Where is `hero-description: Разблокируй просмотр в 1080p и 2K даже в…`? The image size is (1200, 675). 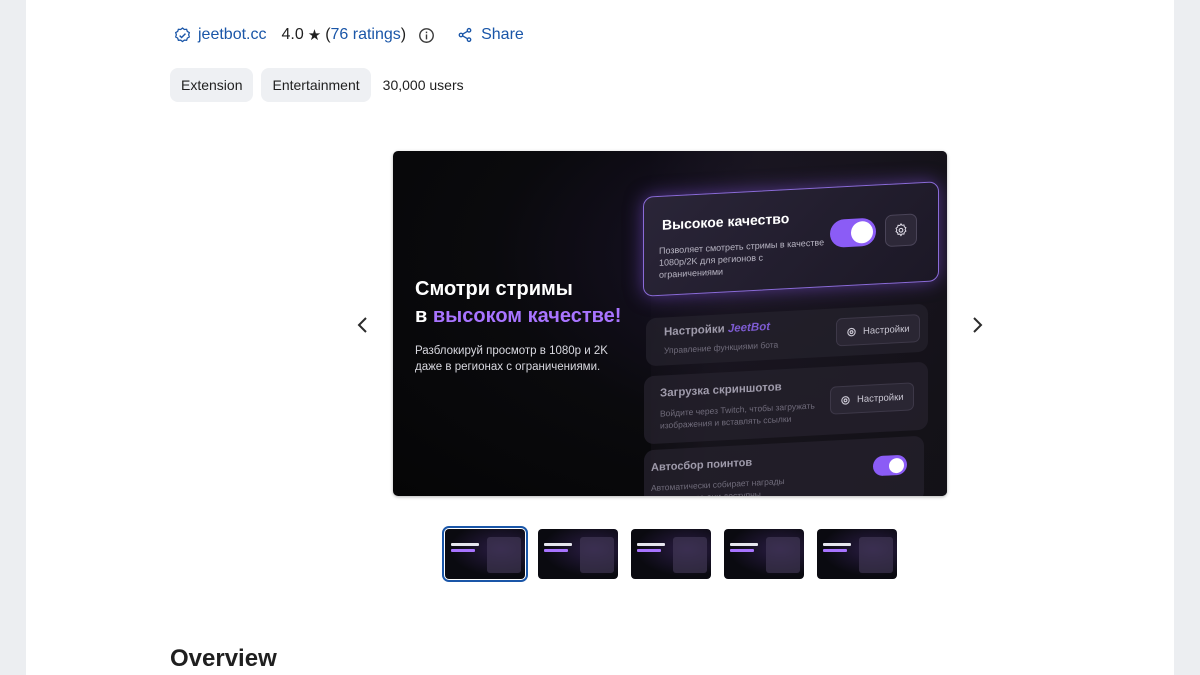 hero-description: Разблокируй просмотр в 1080p и 2K даже в… is located at coordinates (511, 359).